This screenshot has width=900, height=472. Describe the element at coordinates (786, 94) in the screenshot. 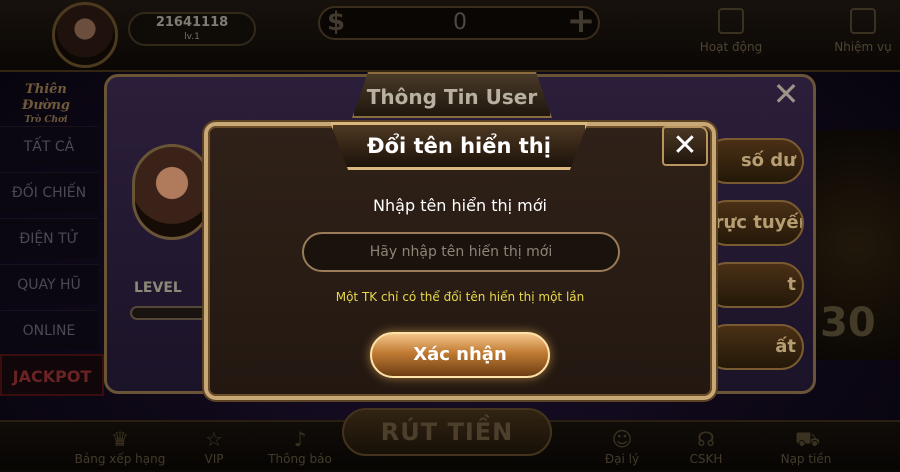

I see `user-info-close-icon: ✕` at that location.